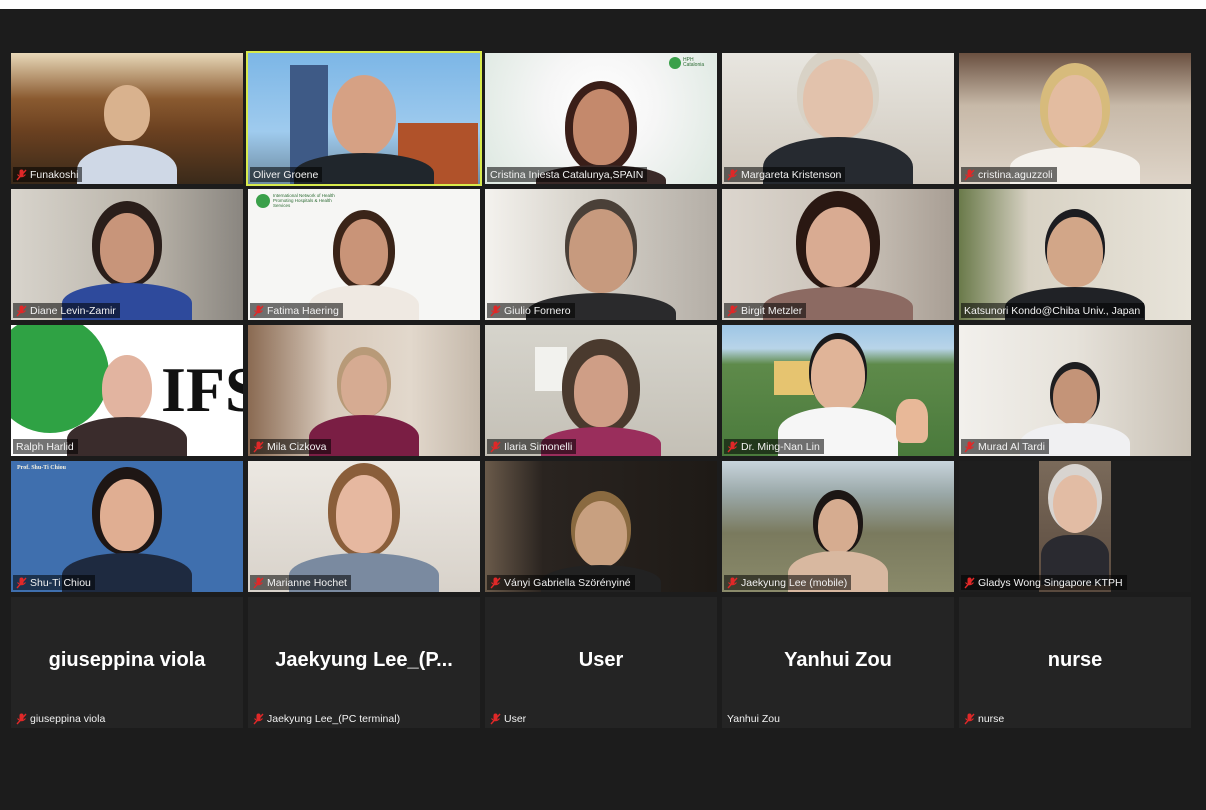 The height and width of the screenshot is (810, 1206). I want to click on name-label: Shu-Ti Chiou, so click(54, 582).